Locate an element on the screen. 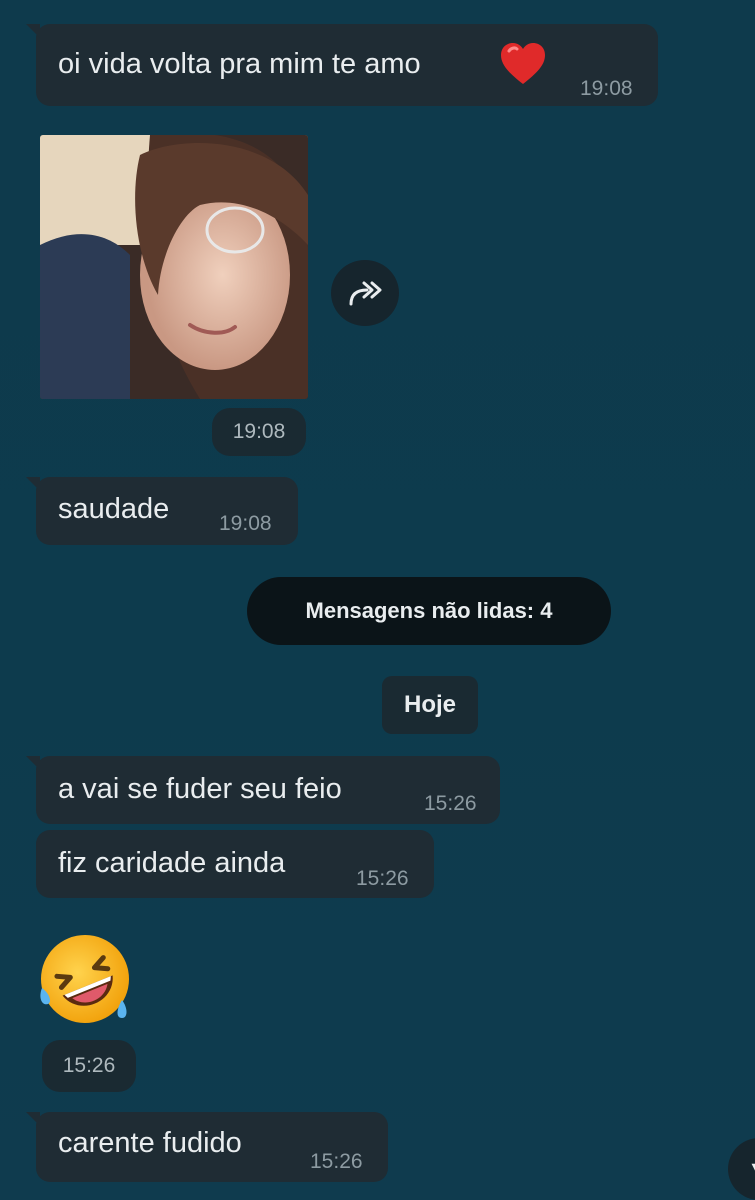 The image size is (755, 1200). message-text: fiz caridade ainda is located at coordinates (172, 863).